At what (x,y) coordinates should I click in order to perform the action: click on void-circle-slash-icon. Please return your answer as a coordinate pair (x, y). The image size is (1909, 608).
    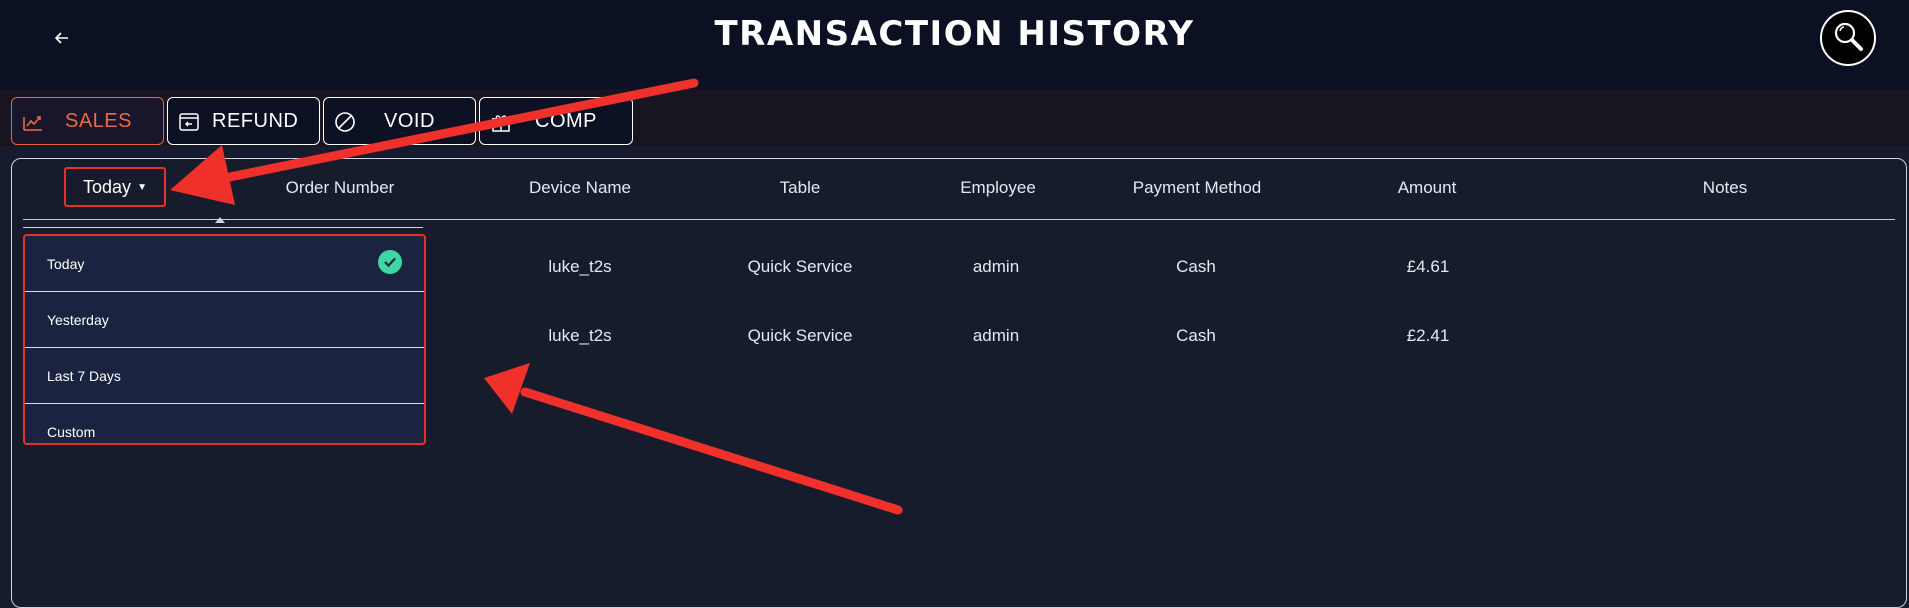
    Looking at the image, I should click on (345, 124).